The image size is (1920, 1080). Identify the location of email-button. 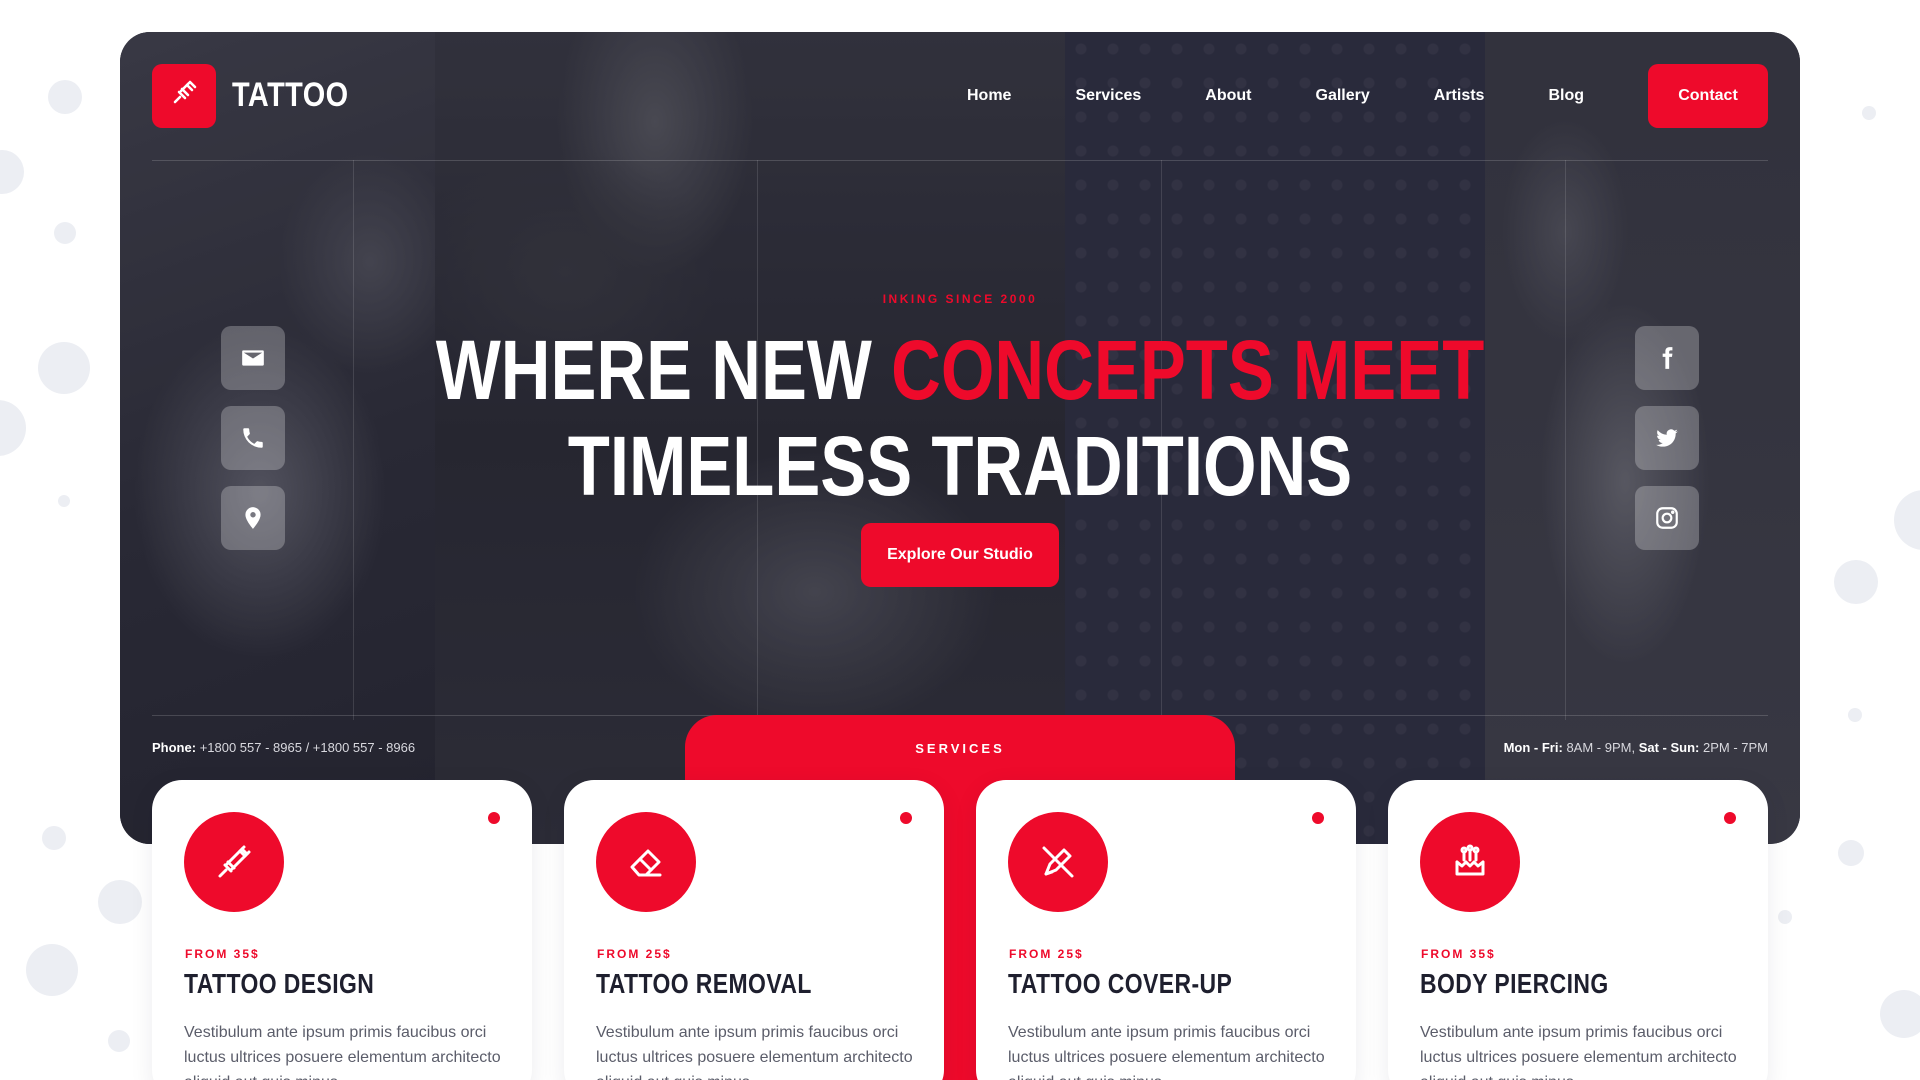
(253, 358).